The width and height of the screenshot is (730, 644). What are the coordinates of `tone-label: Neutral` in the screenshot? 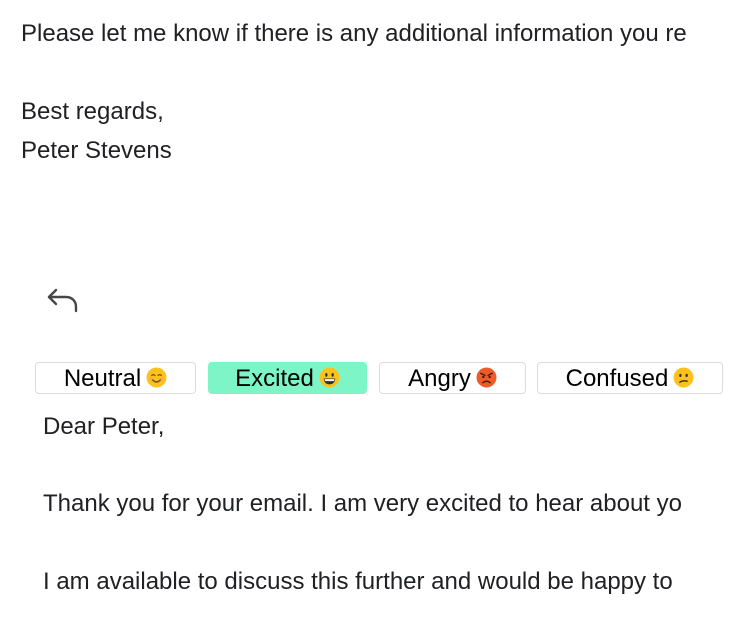 It's located at (102, 378).